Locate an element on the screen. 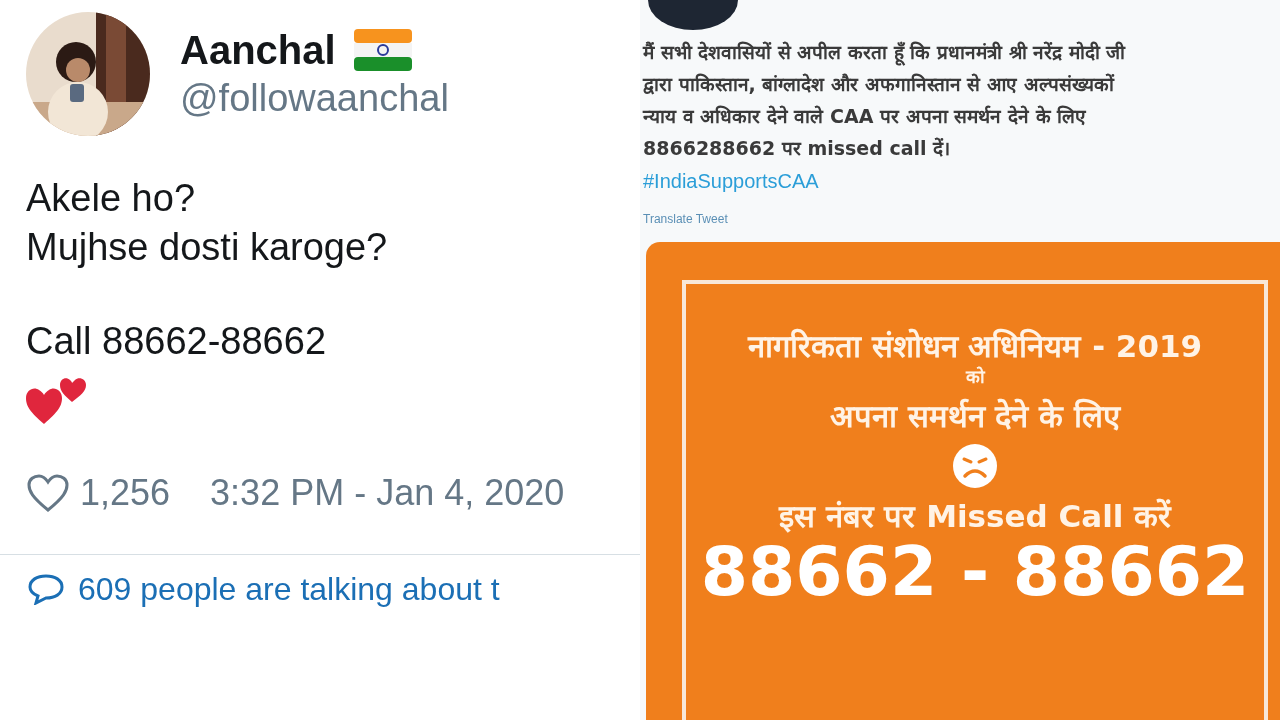 This screenshot has width=1280, height=720. flag-icon is located at coordinates (382, 50).